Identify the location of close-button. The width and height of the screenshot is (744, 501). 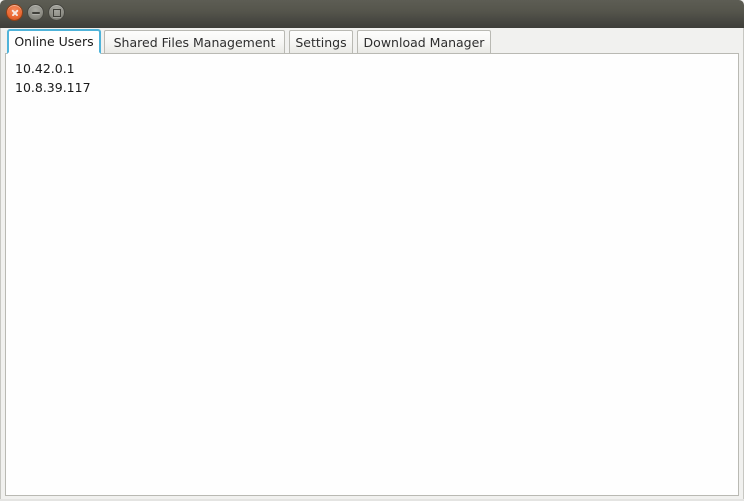
(14, 12).